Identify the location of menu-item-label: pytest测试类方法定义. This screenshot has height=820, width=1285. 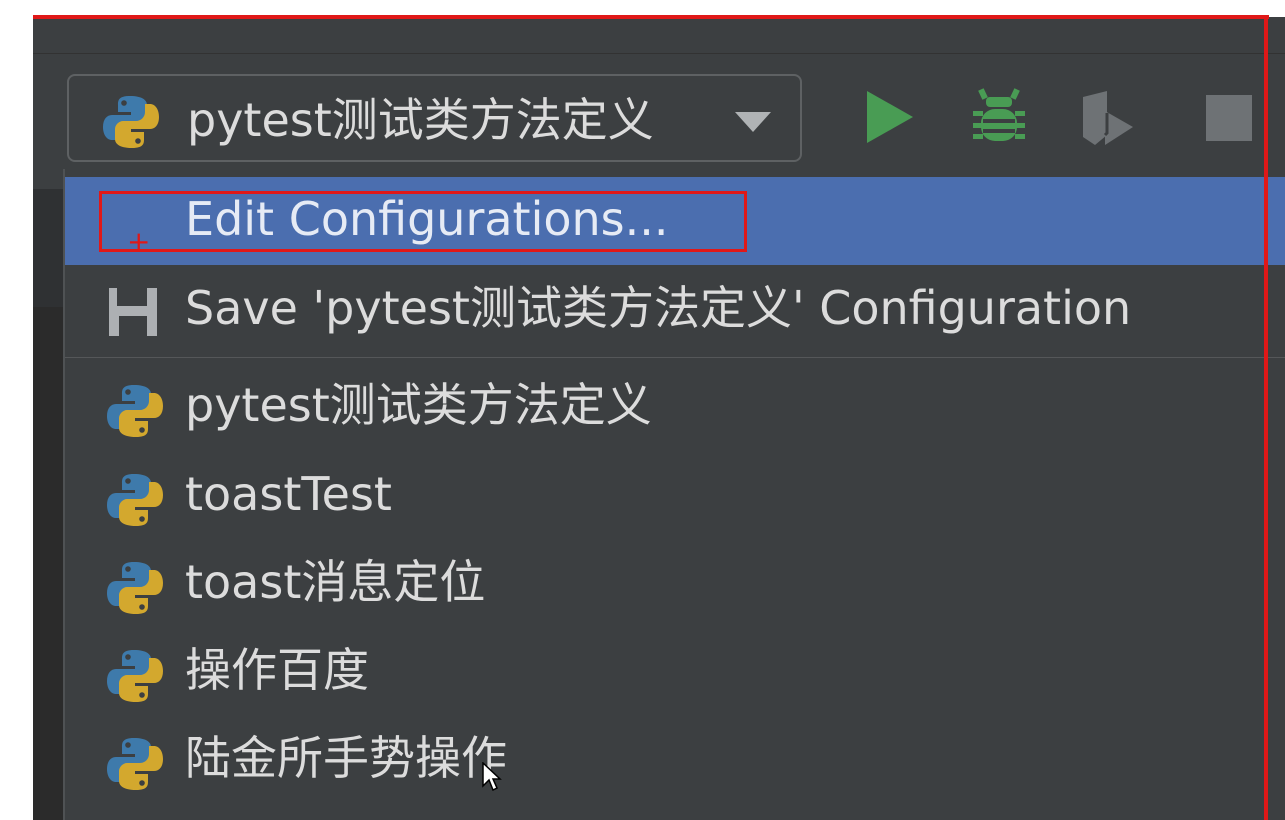
(418, 405).